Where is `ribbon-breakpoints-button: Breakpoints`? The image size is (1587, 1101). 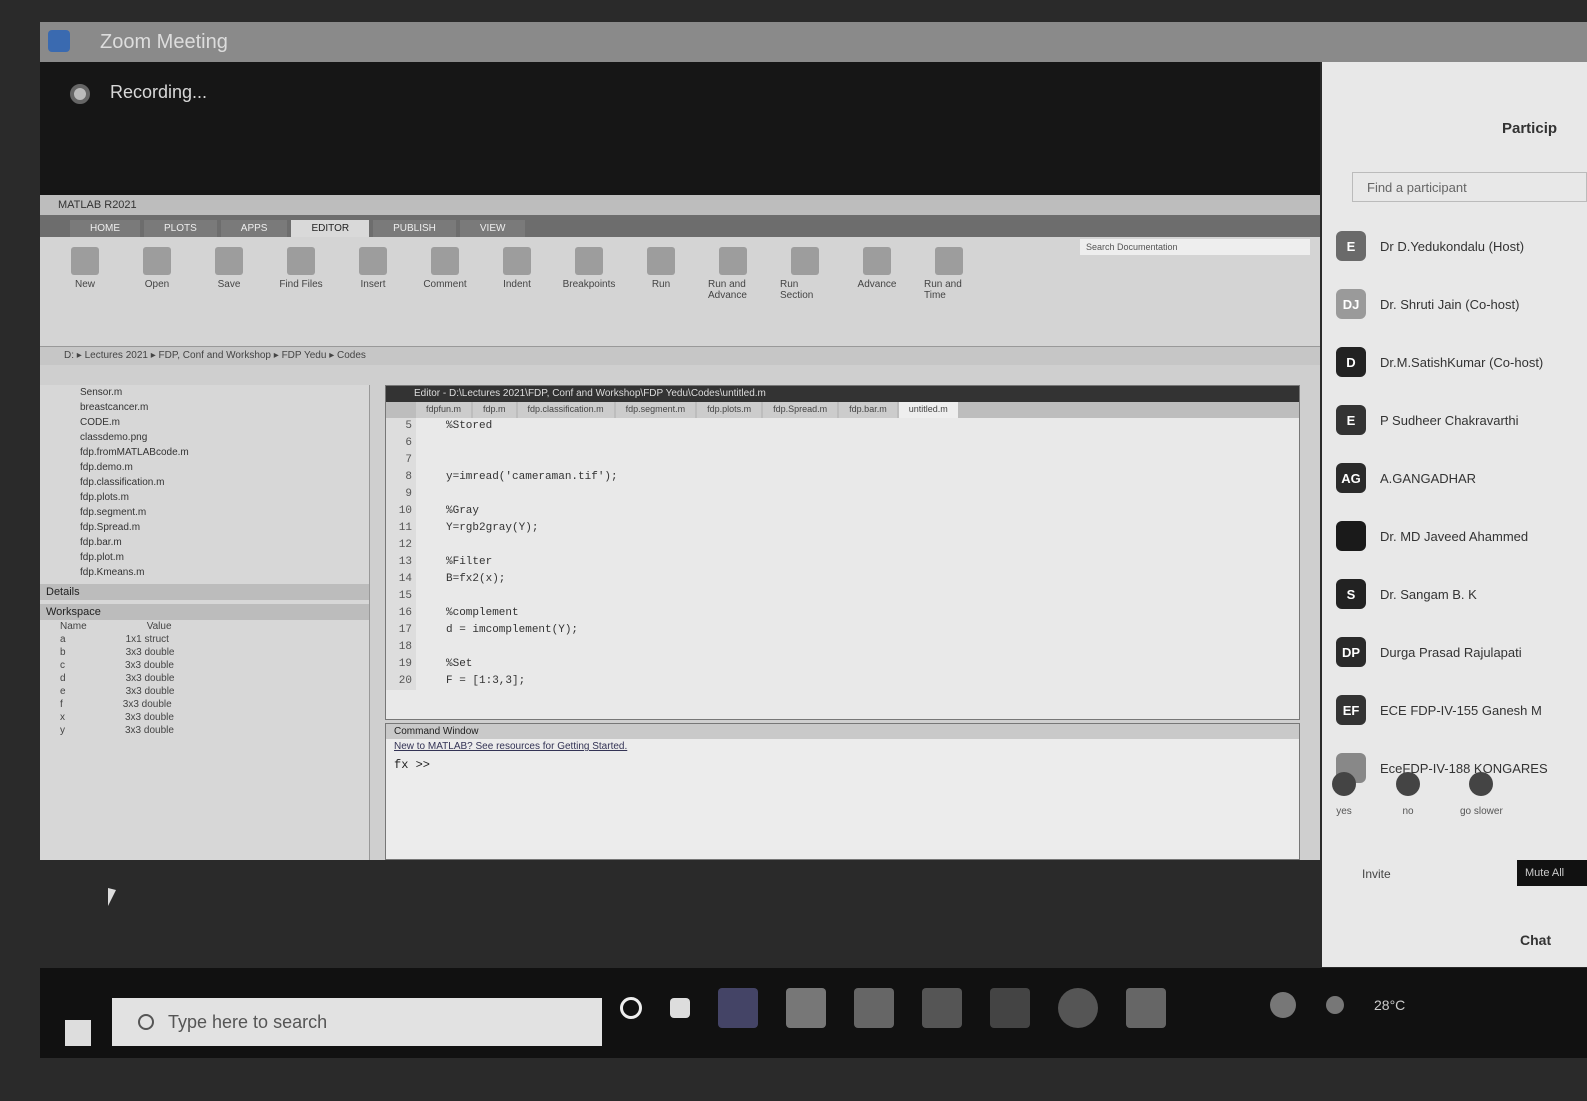 ribbon-breakpoints-button: Breakpoints is located at coordinates (589, 291).